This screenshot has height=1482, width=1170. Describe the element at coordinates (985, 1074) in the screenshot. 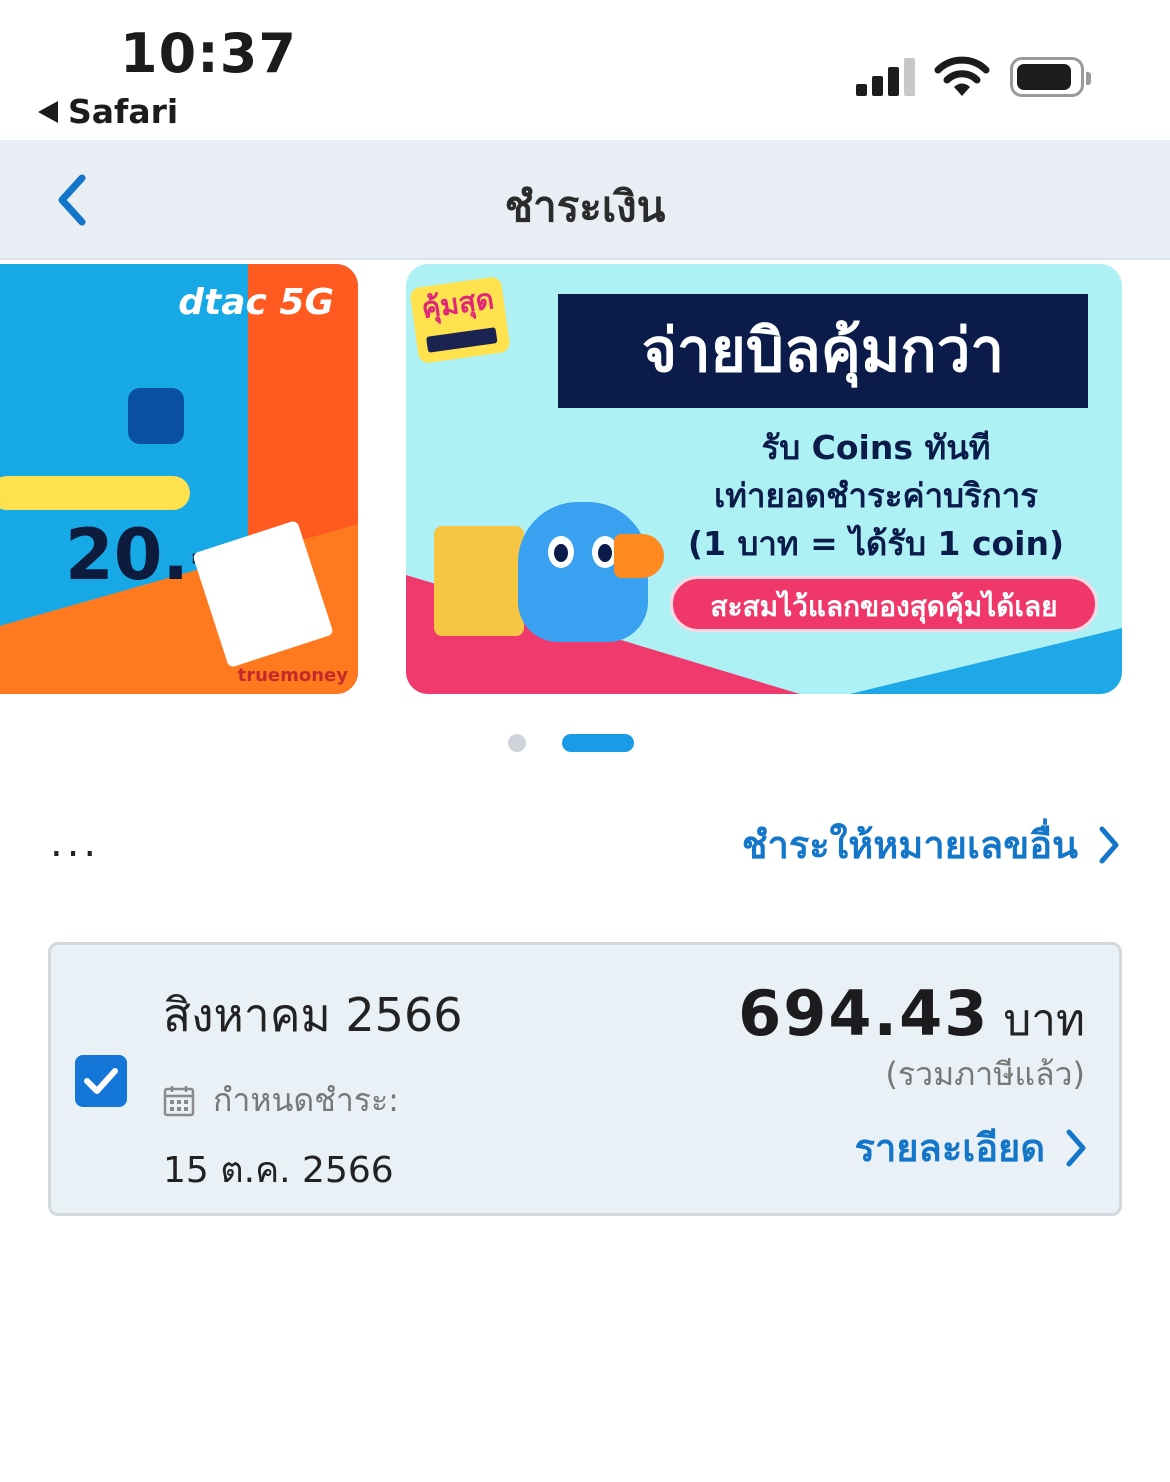

I see `tax-included-note: (รวมภาษีแล้ว)` at that location.